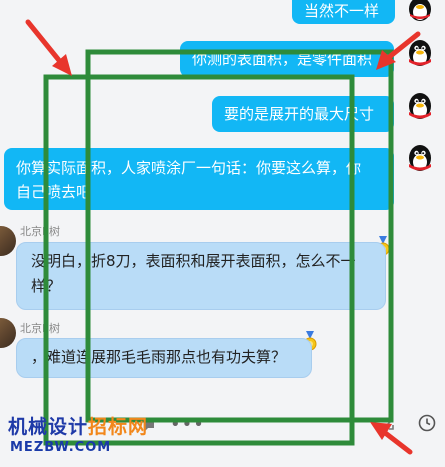 This screenshot has width=445, height=467. I want to click on message-text-line: 你算实际面积，人家喷涂厂一句话：你要这么算，你, so click(189, 168).